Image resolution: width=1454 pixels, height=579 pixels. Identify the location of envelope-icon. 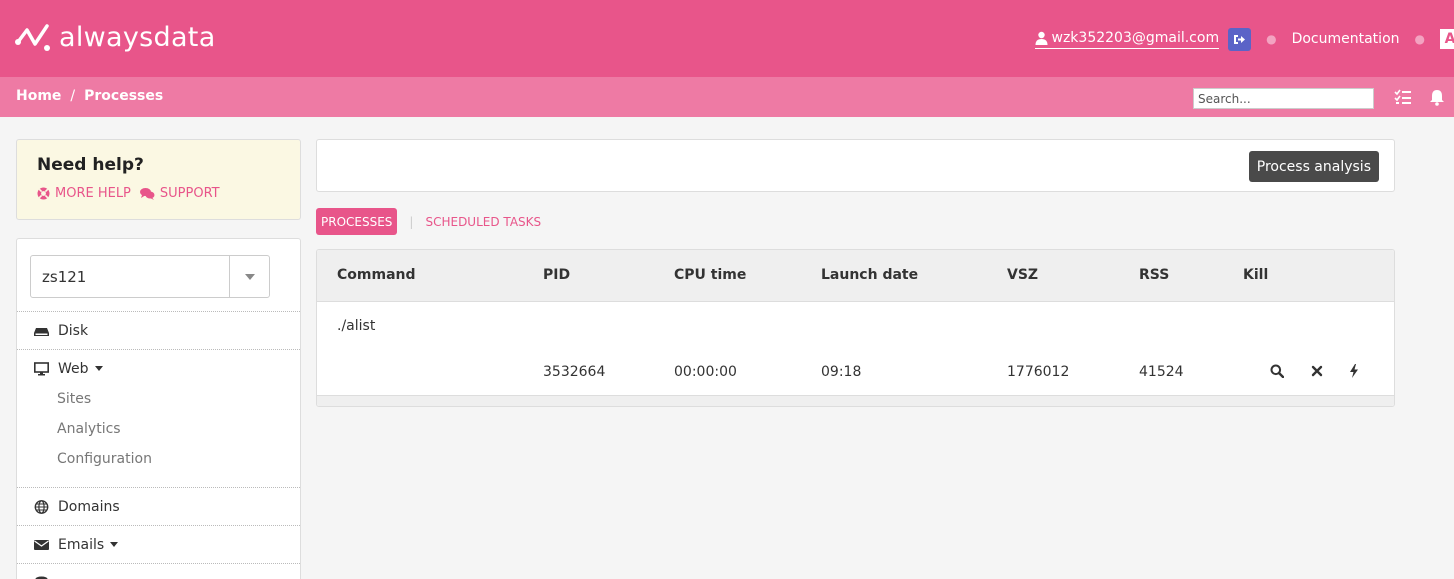
(41, 544).